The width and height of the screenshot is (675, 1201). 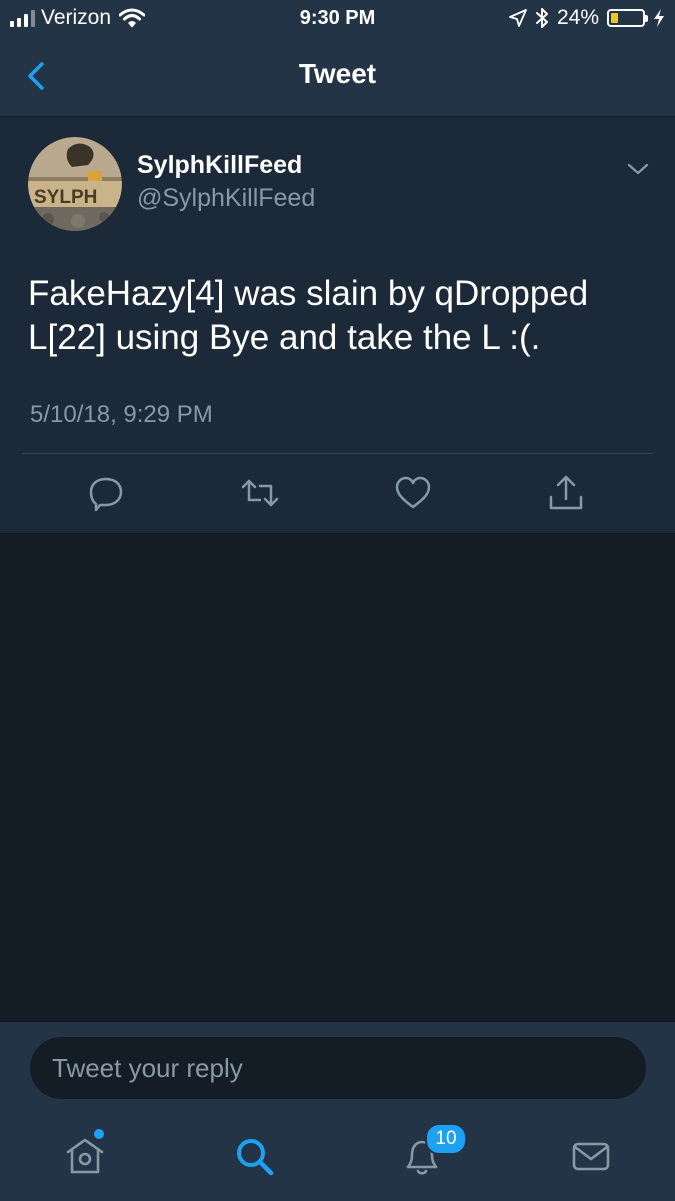 I want to click on battery-icon, so click(x=627, y=18).